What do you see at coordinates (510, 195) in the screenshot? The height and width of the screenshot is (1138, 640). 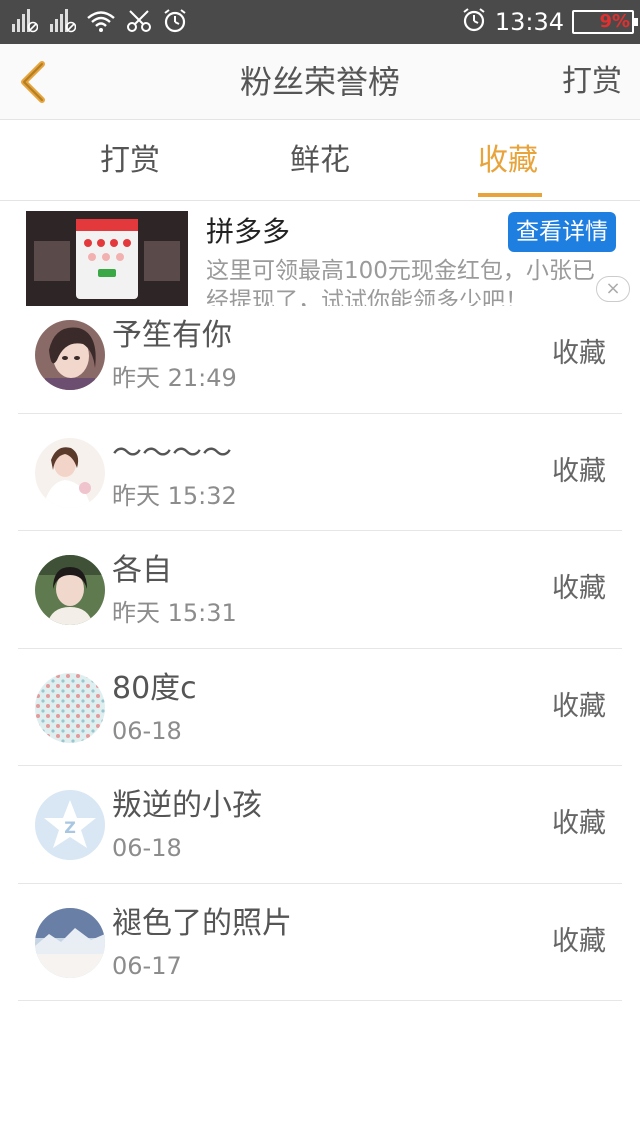 I see `active-tab-indicator` at bounding box center [510, 195].